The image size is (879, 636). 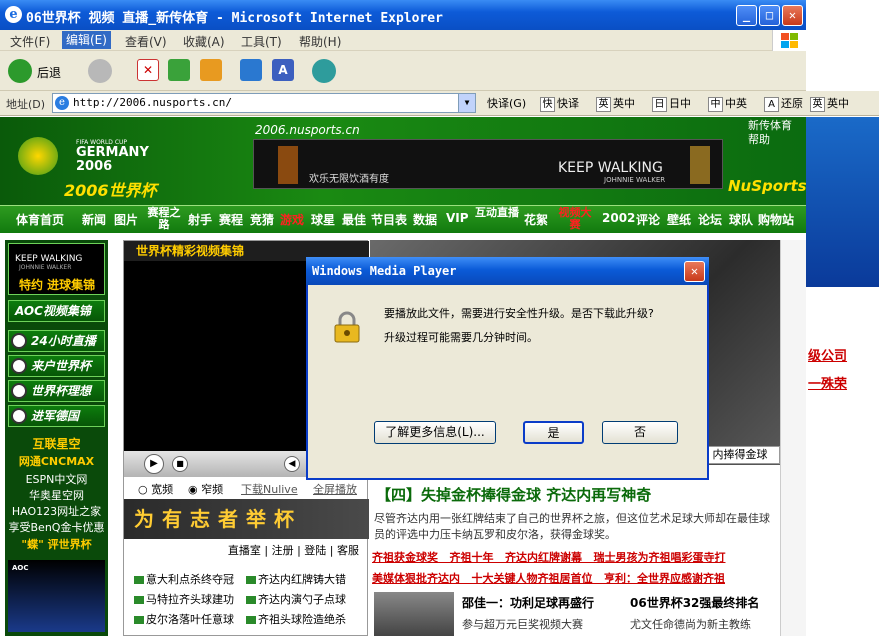 What do you see at coordinates (827, 382) in the screenshot?
I see `bg-line-2: 一殊荣` at bounding box center [827, 382].